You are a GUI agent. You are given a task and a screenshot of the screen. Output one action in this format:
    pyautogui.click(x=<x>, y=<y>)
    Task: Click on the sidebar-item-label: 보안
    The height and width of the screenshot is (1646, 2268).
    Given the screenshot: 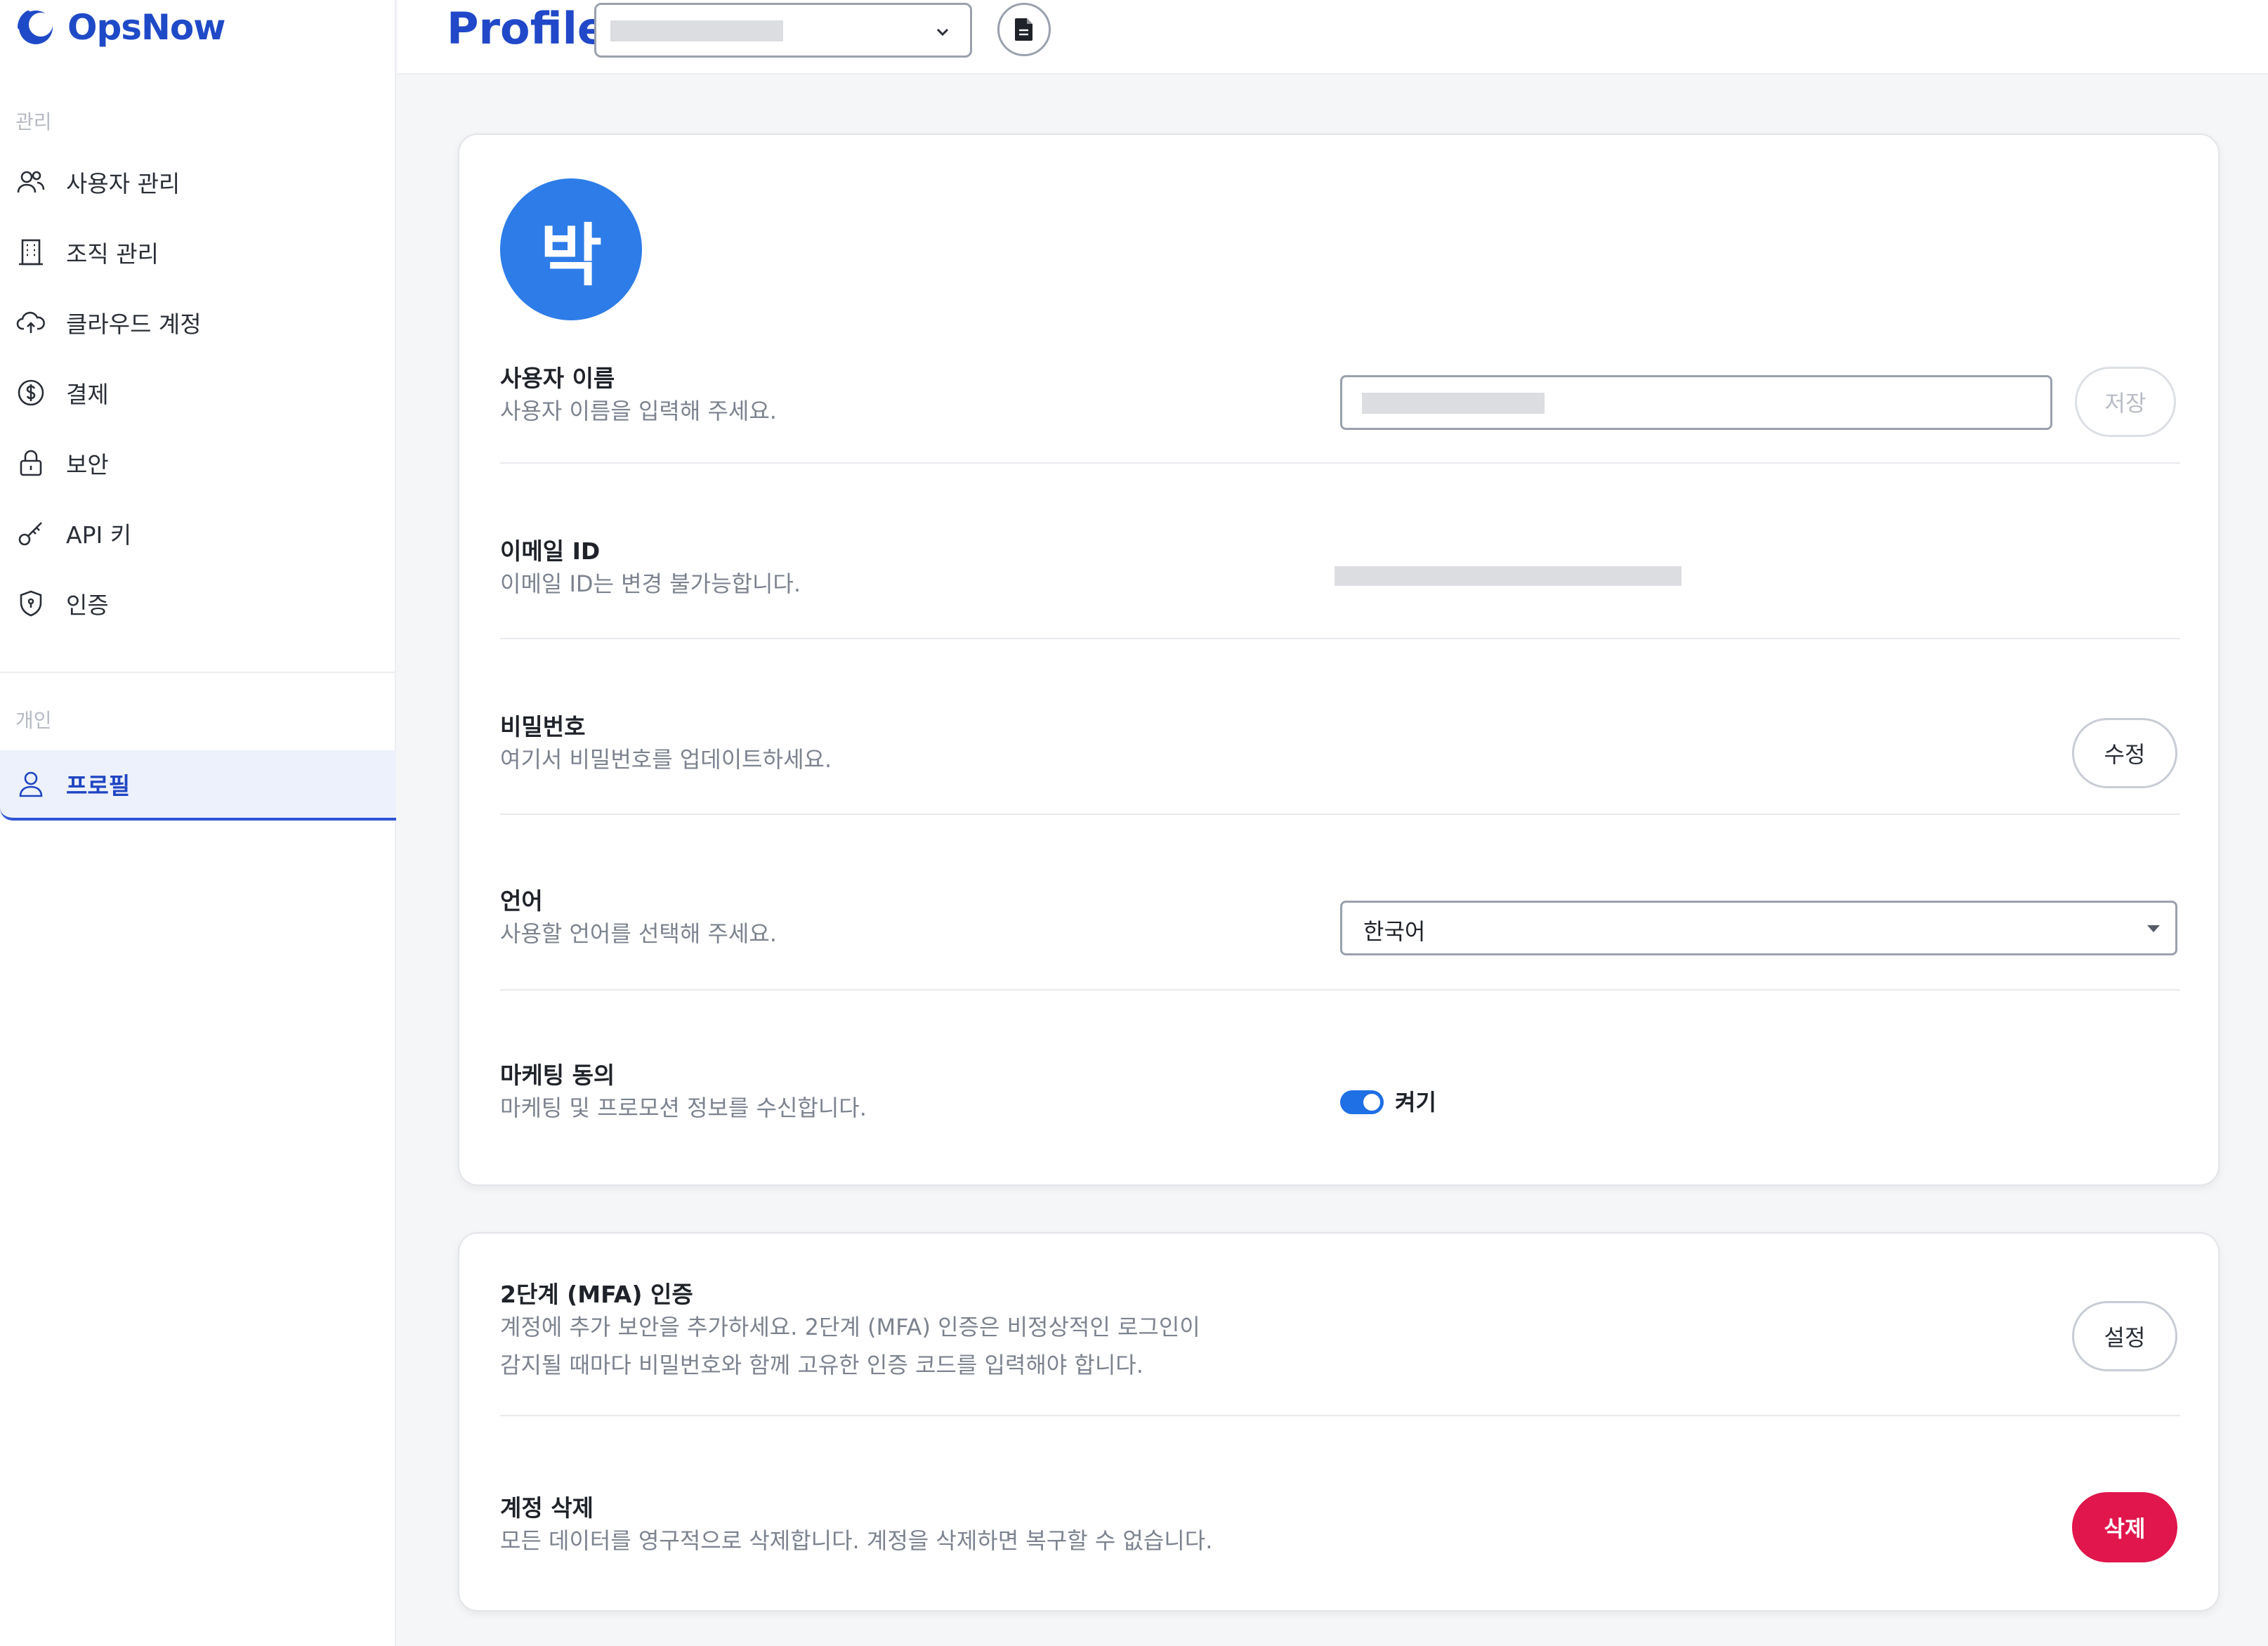 What is the action you would take?
    pyautogui.click(x=87, y=464)
    